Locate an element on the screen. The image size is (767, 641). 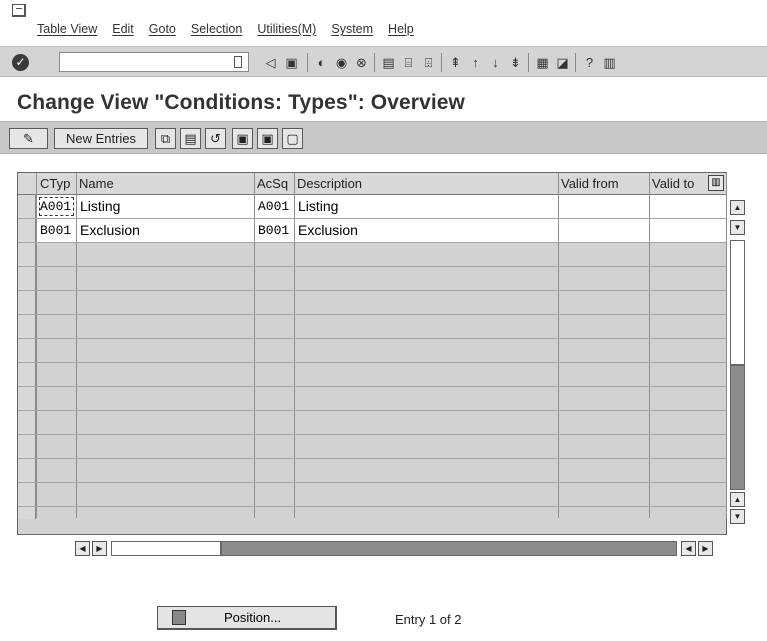
column-header-ctyp: CTyp is located at coordinates (55, 183).